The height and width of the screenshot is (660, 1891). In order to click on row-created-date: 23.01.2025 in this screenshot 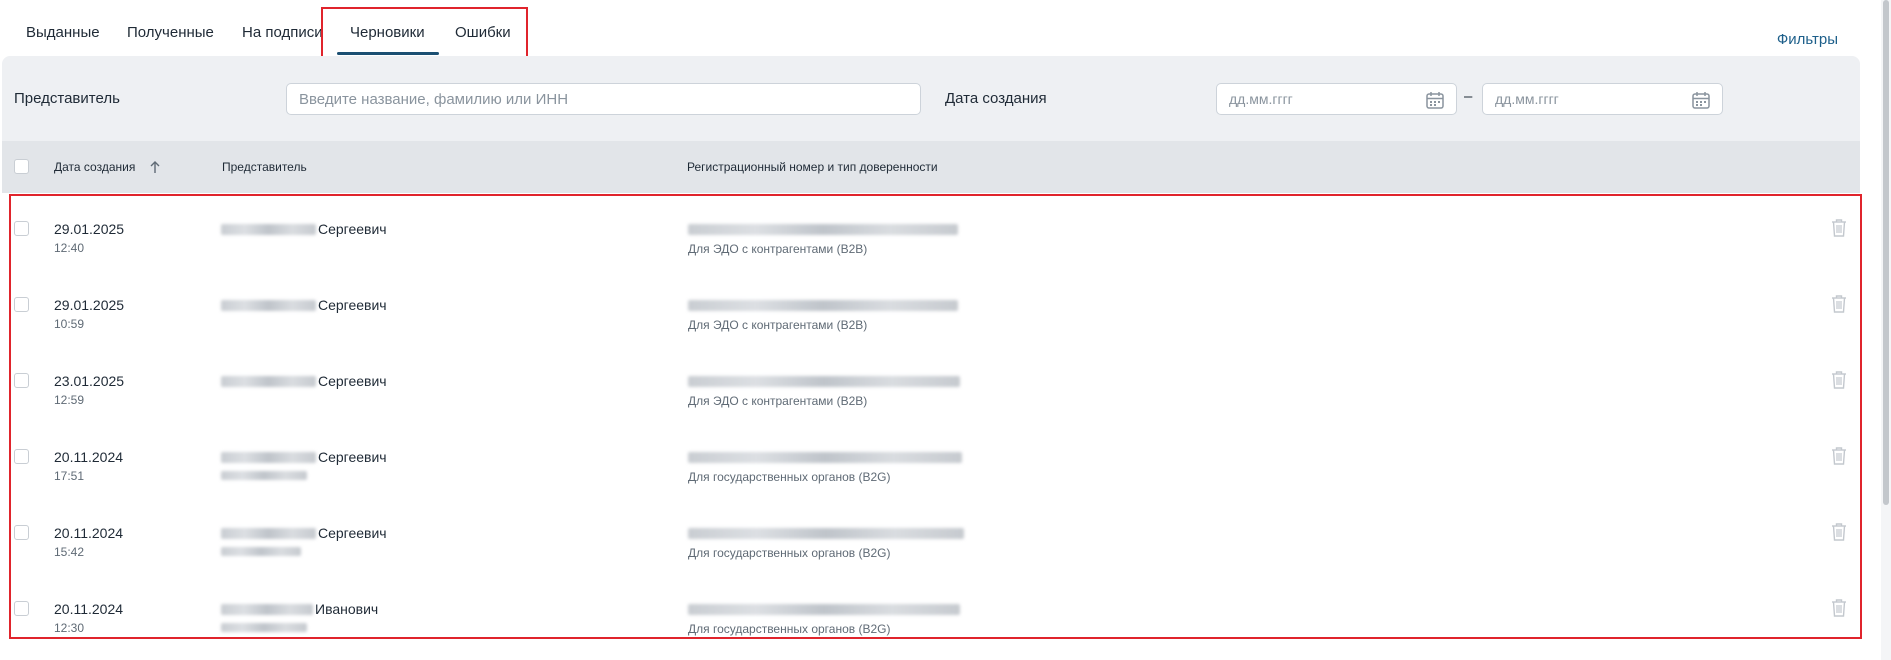, I will do `click(89, 381)`.